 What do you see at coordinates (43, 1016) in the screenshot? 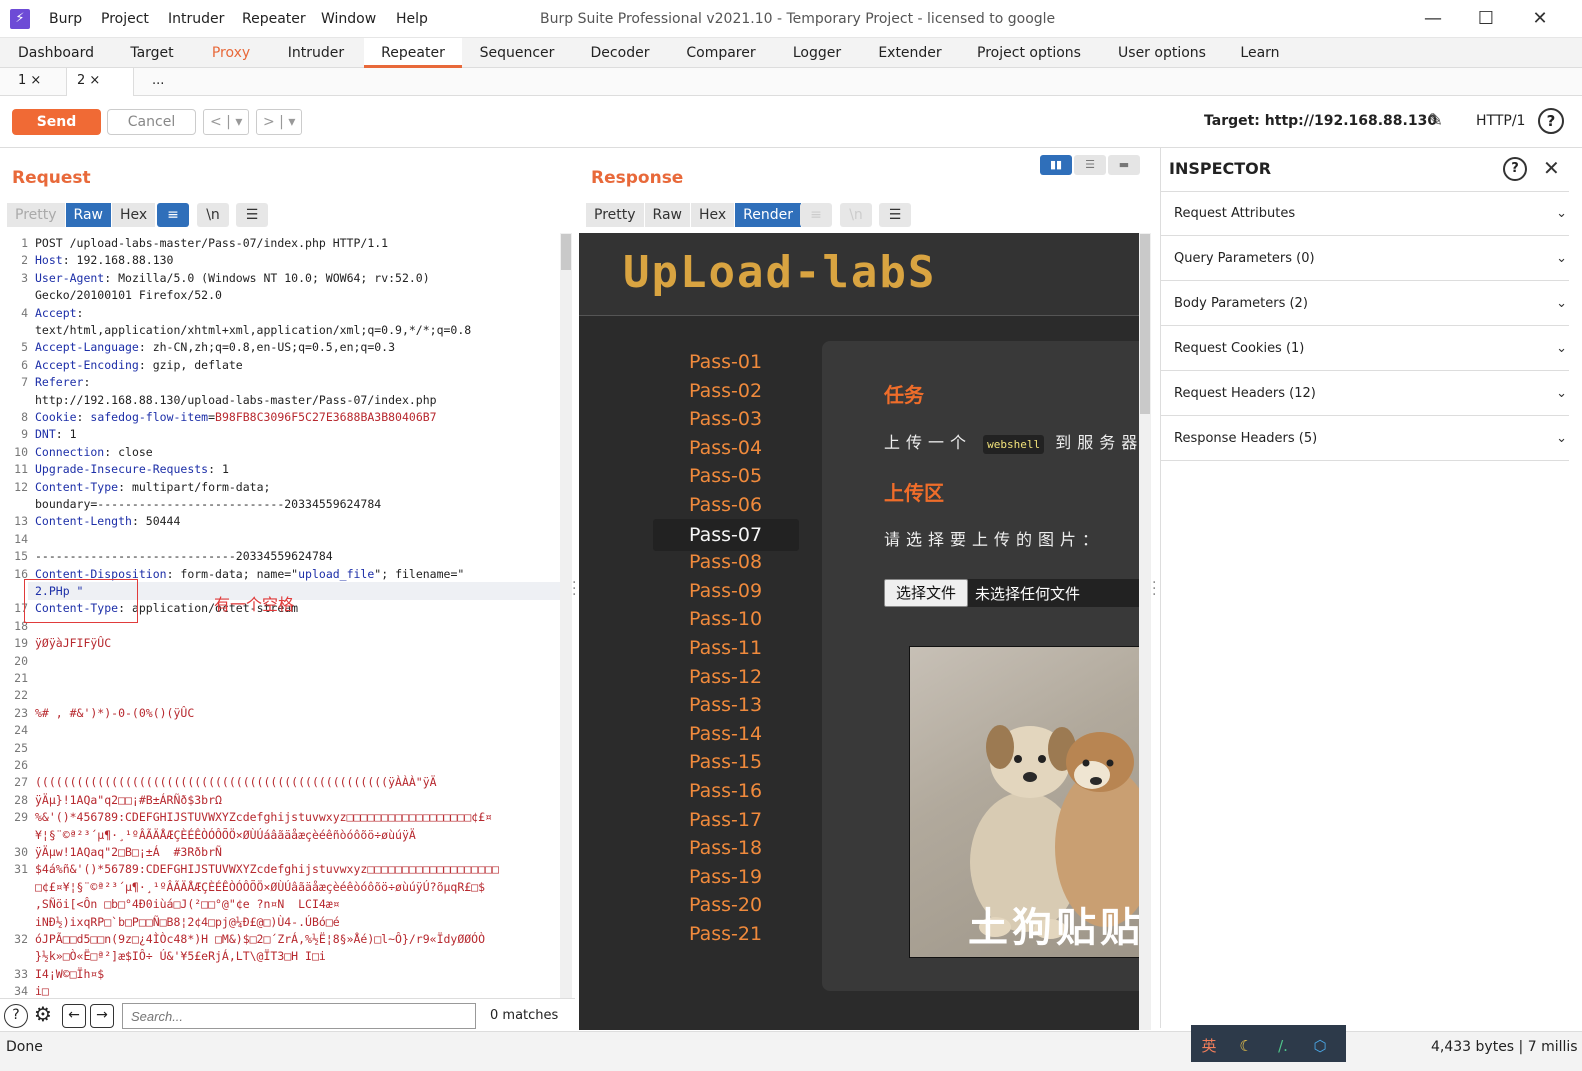
I see `search-settings-icon: ⚙` at bounding box center [43, 1016].